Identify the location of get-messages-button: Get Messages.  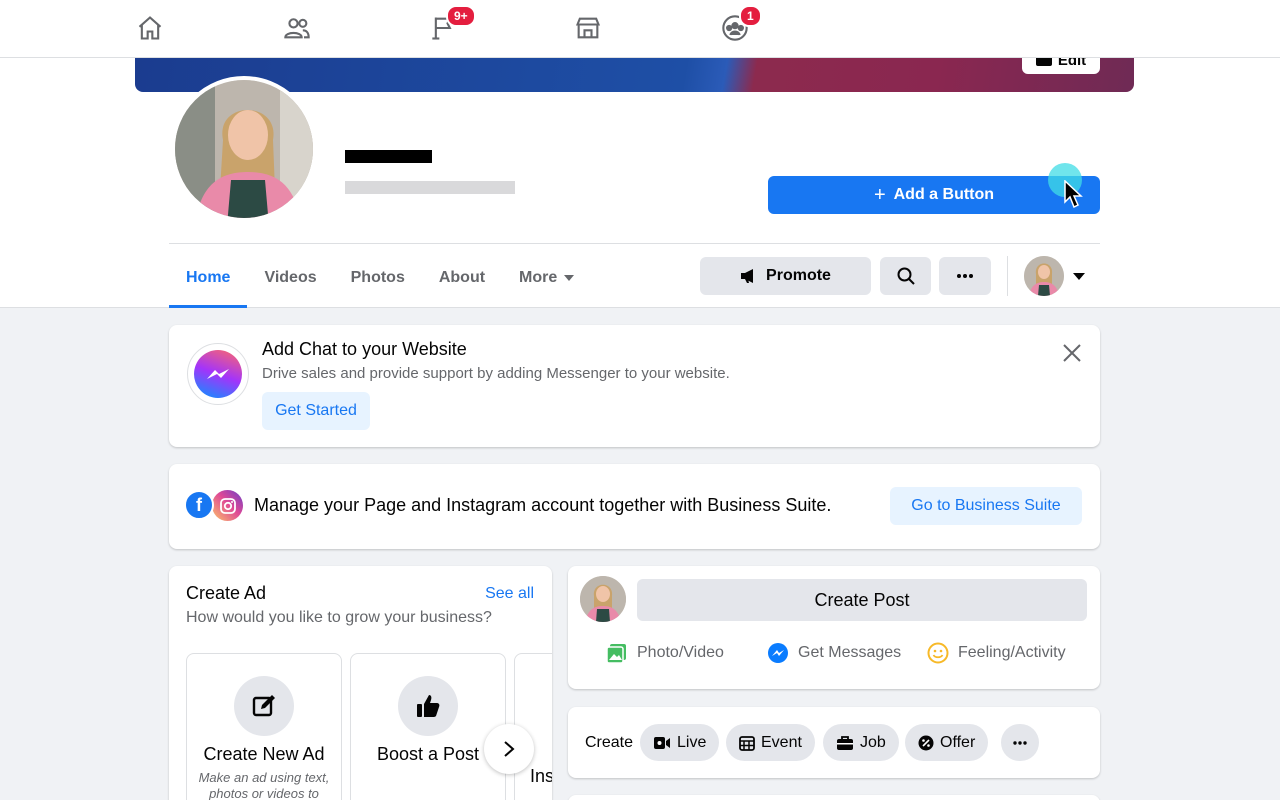
(834, 653).